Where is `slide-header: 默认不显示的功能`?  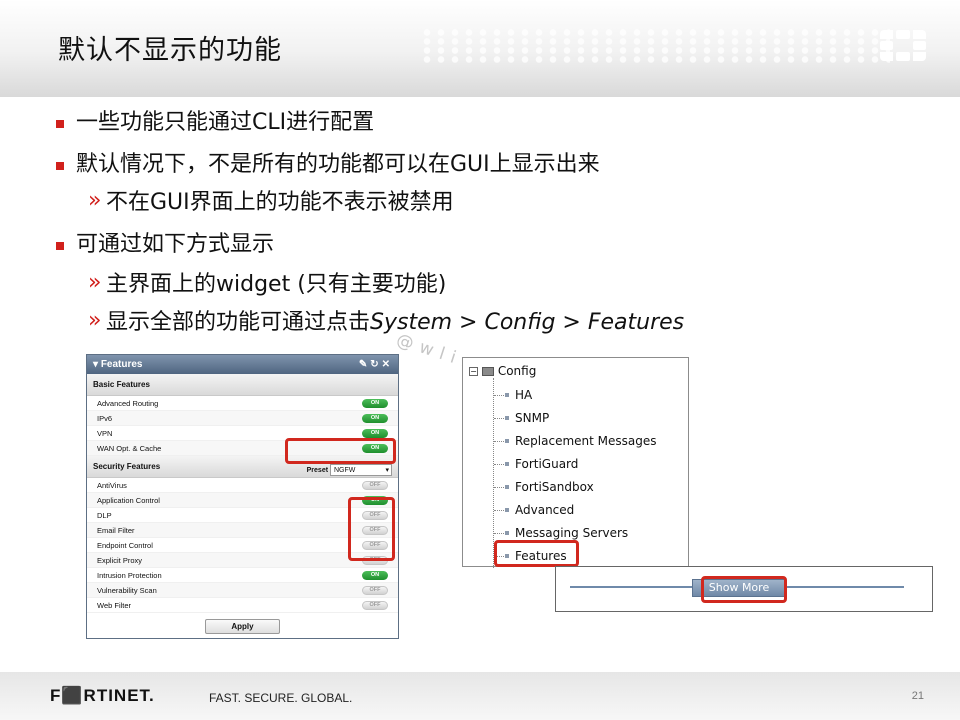
slide-header: 默认不显示的功能 is located at coordinates (480, 48).